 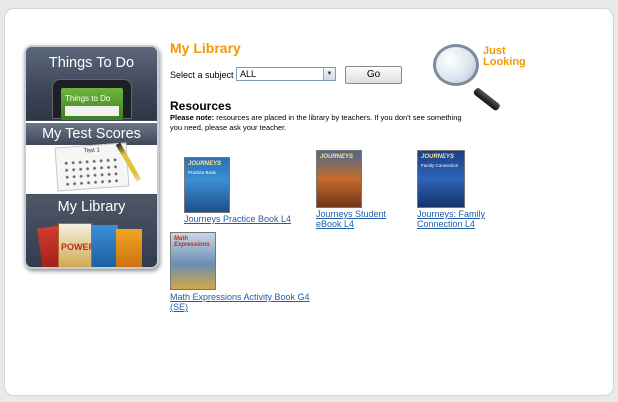 I want to click on book-link: Journeys Practice Book L4, so click(x=246, y=219).